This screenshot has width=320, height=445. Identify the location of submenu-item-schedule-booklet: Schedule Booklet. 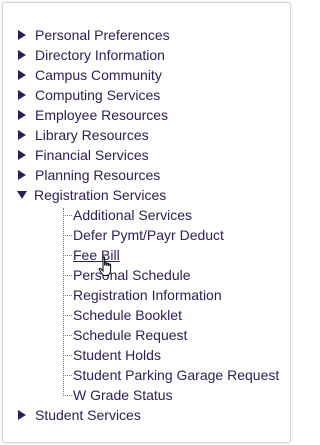
(122, 315).